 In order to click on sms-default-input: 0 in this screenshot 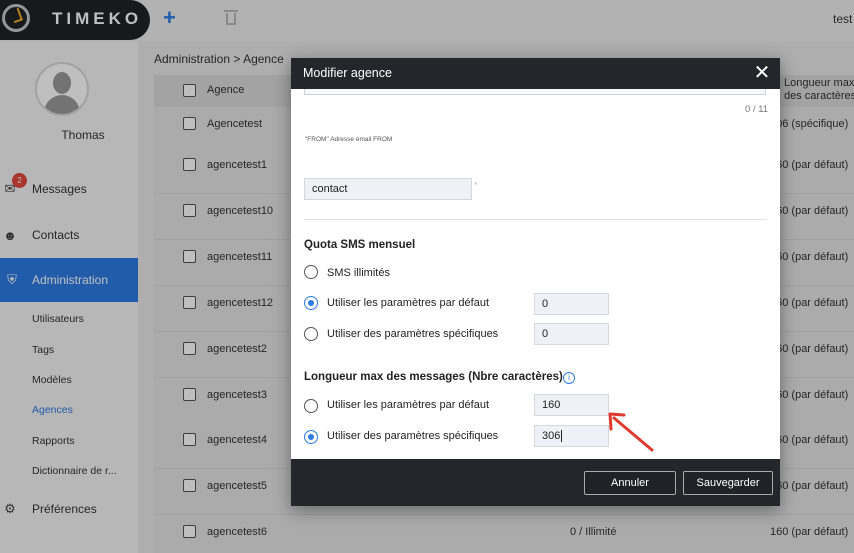, I will do `click(571, 304)`.